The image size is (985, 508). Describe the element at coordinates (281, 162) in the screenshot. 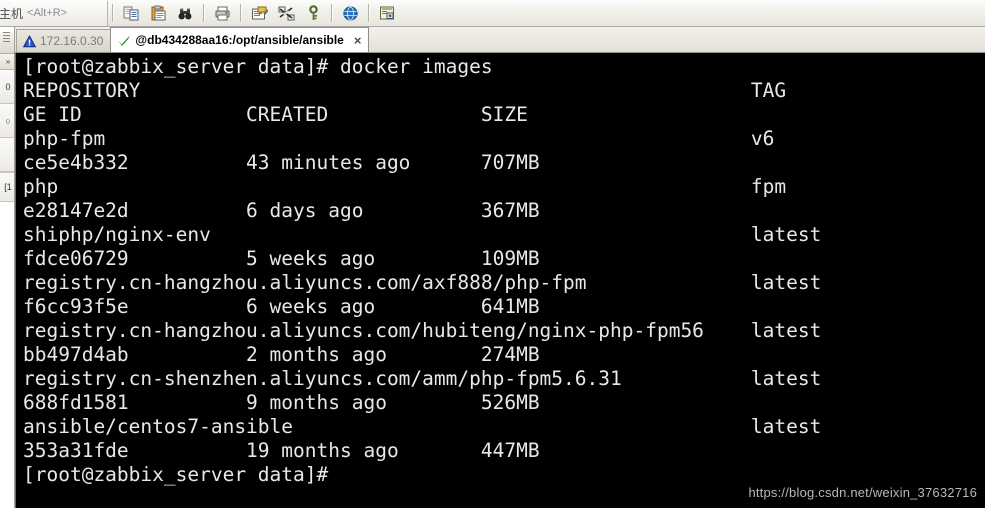

I see `terminal-line: ce5e4b332 43 minutes ago 707MB` at that location.